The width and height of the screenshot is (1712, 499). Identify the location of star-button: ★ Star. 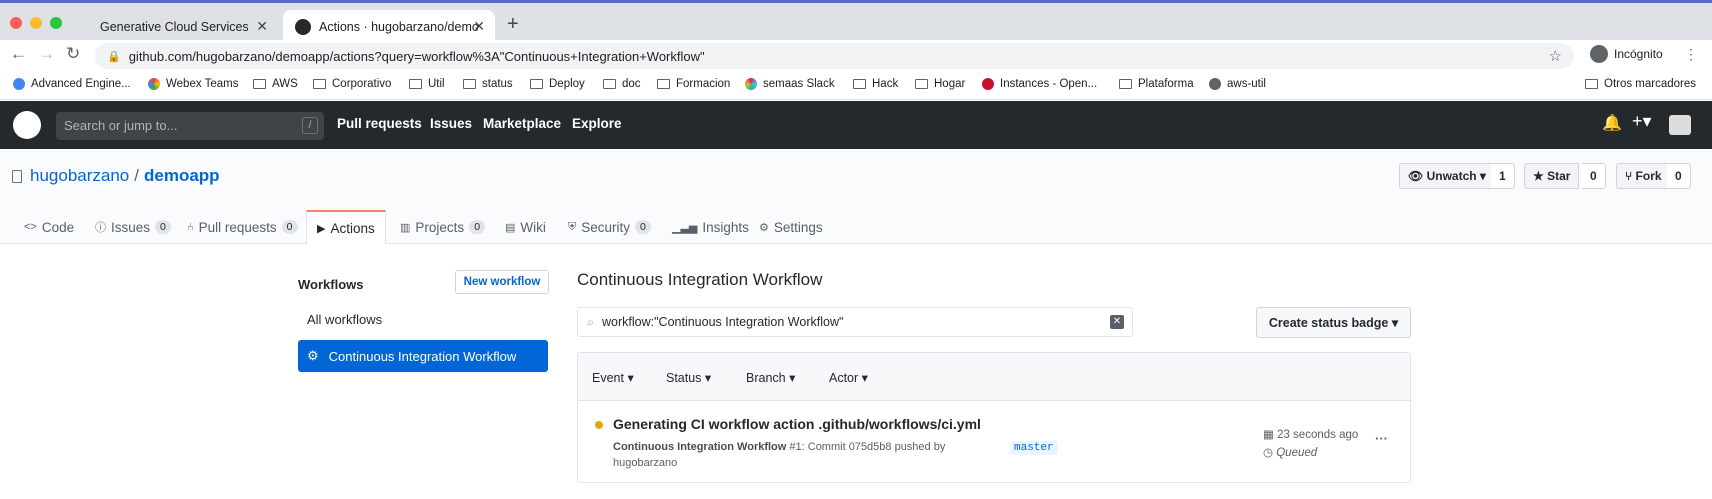
(1552, 176).